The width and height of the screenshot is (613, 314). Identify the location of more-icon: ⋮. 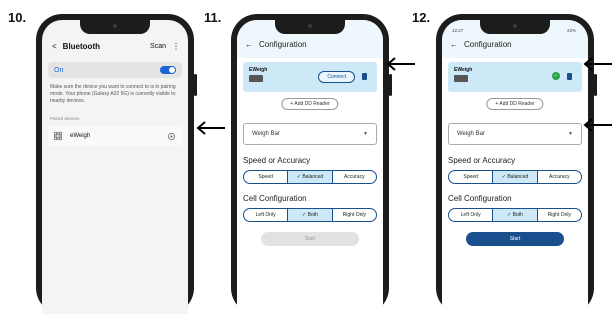
(176, 46).